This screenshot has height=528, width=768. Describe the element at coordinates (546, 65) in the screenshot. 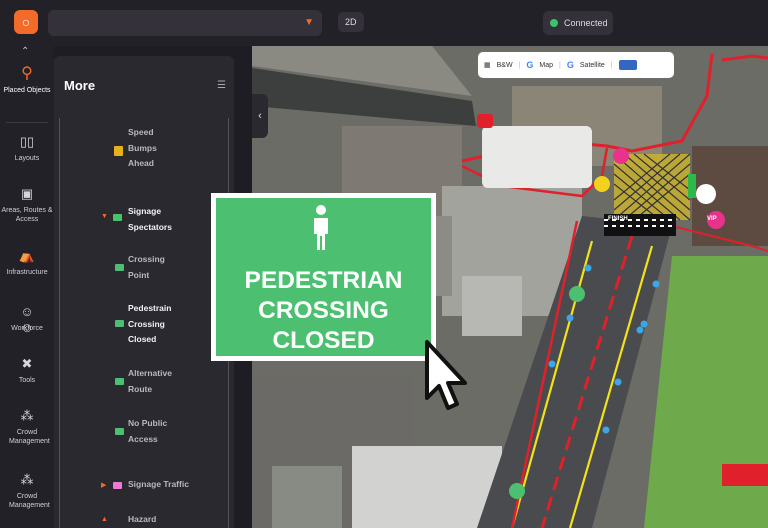

I see `layer-map: Map` at that location.